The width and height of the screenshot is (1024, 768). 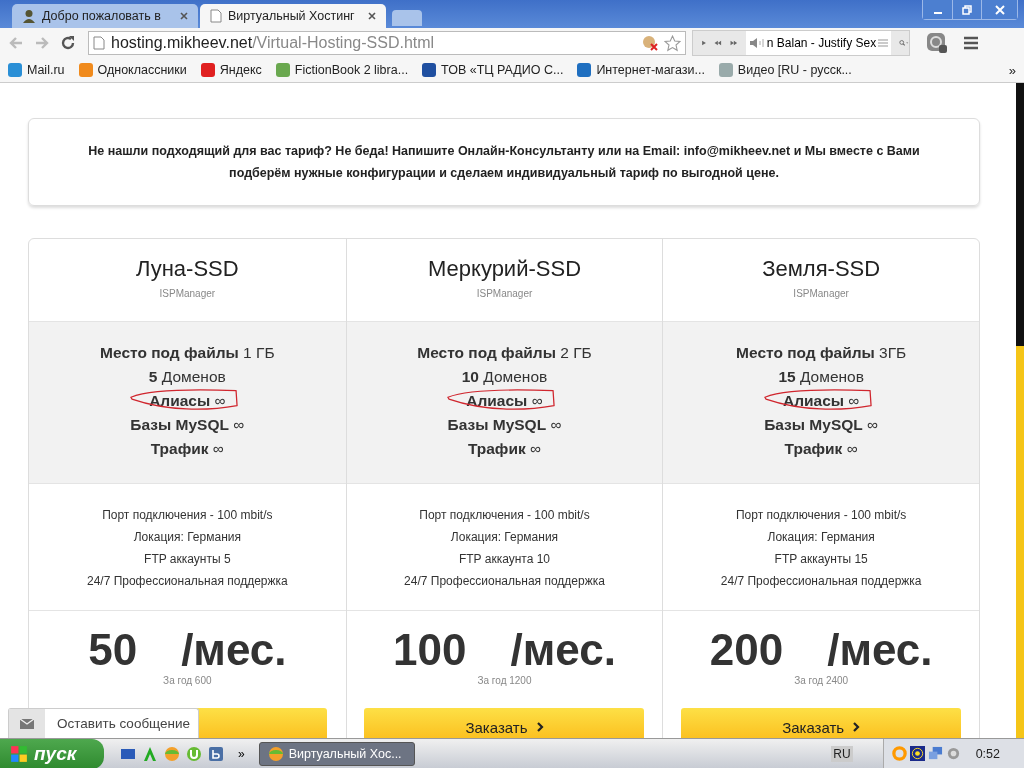 What do you see at coordinates (746, 650) in the screenshot?
I see `price-amount: 200` at bounding box center [746, 650].